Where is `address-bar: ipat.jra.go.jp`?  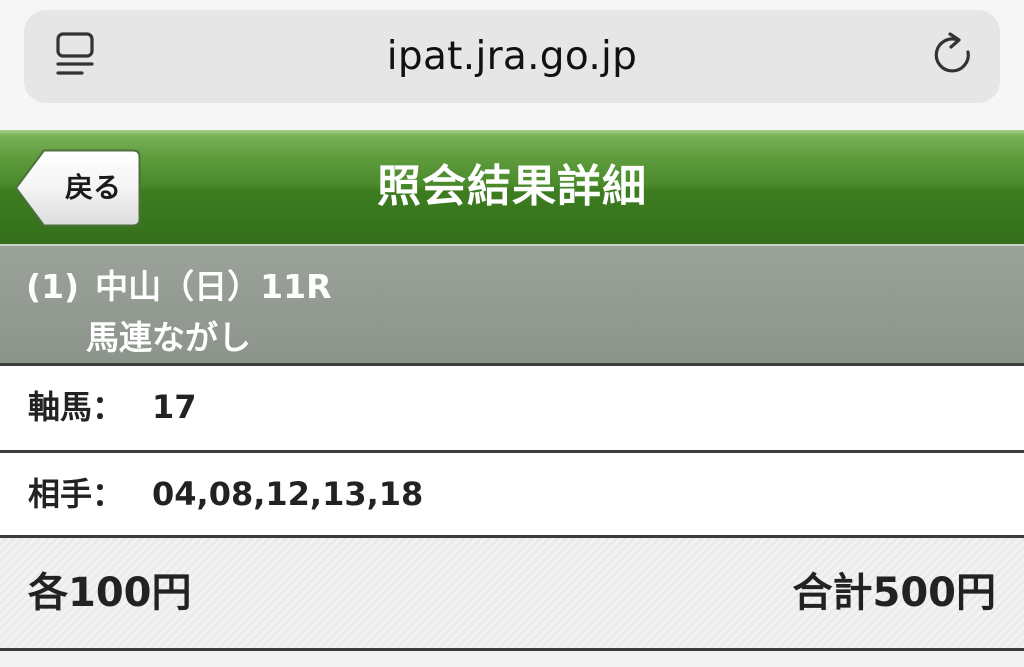
address-bar: ipat.jra.go.jp is located at coordinates (512, 56).